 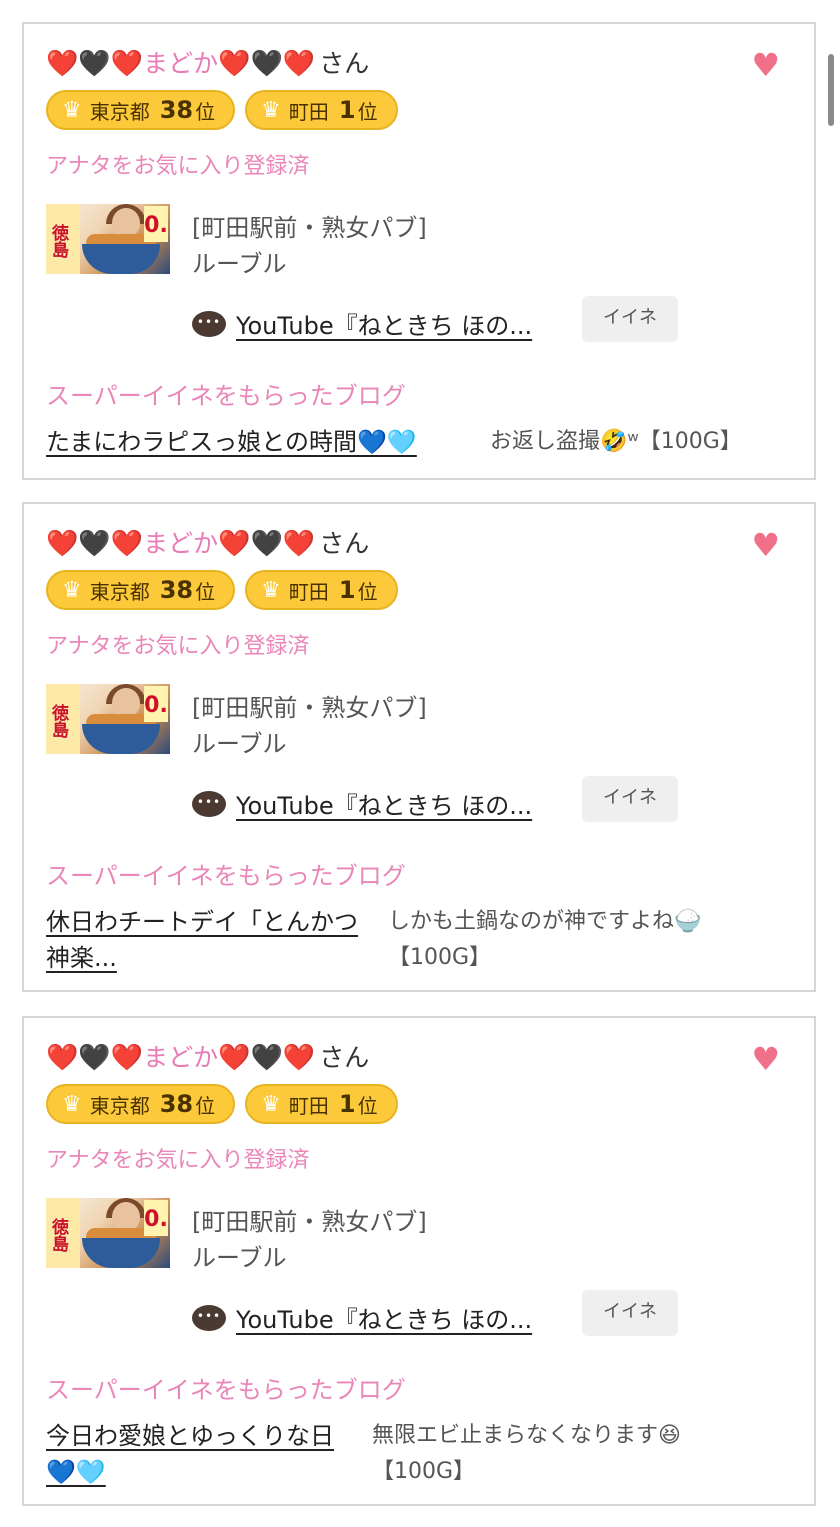 I want to click on blog-comment: 無限エビ止まらなくなります😆 【100G】, so click(x=526, y=1454).